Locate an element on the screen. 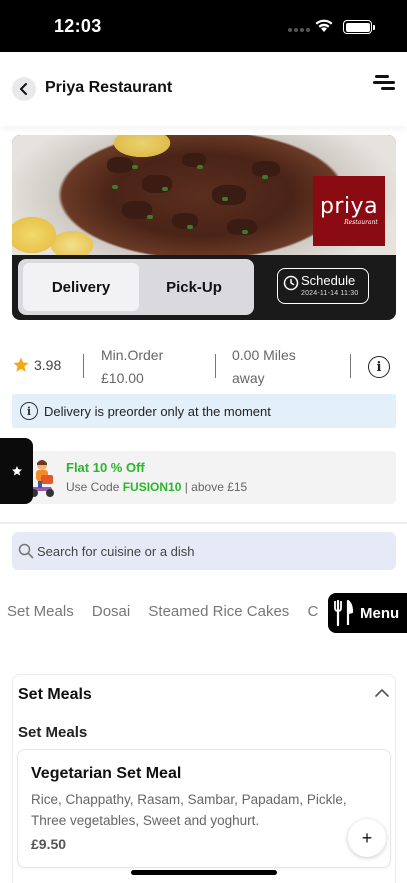  notice-text: Delivery is preorder only at the moment is located at coordinates (157, 411).